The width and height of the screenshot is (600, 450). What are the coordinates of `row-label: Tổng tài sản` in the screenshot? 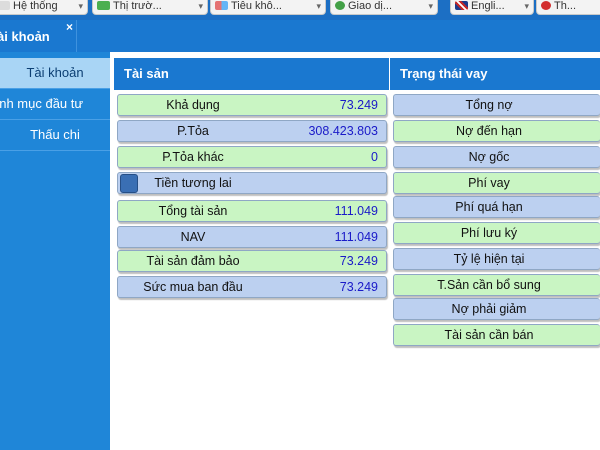 It's located at (193, 211).